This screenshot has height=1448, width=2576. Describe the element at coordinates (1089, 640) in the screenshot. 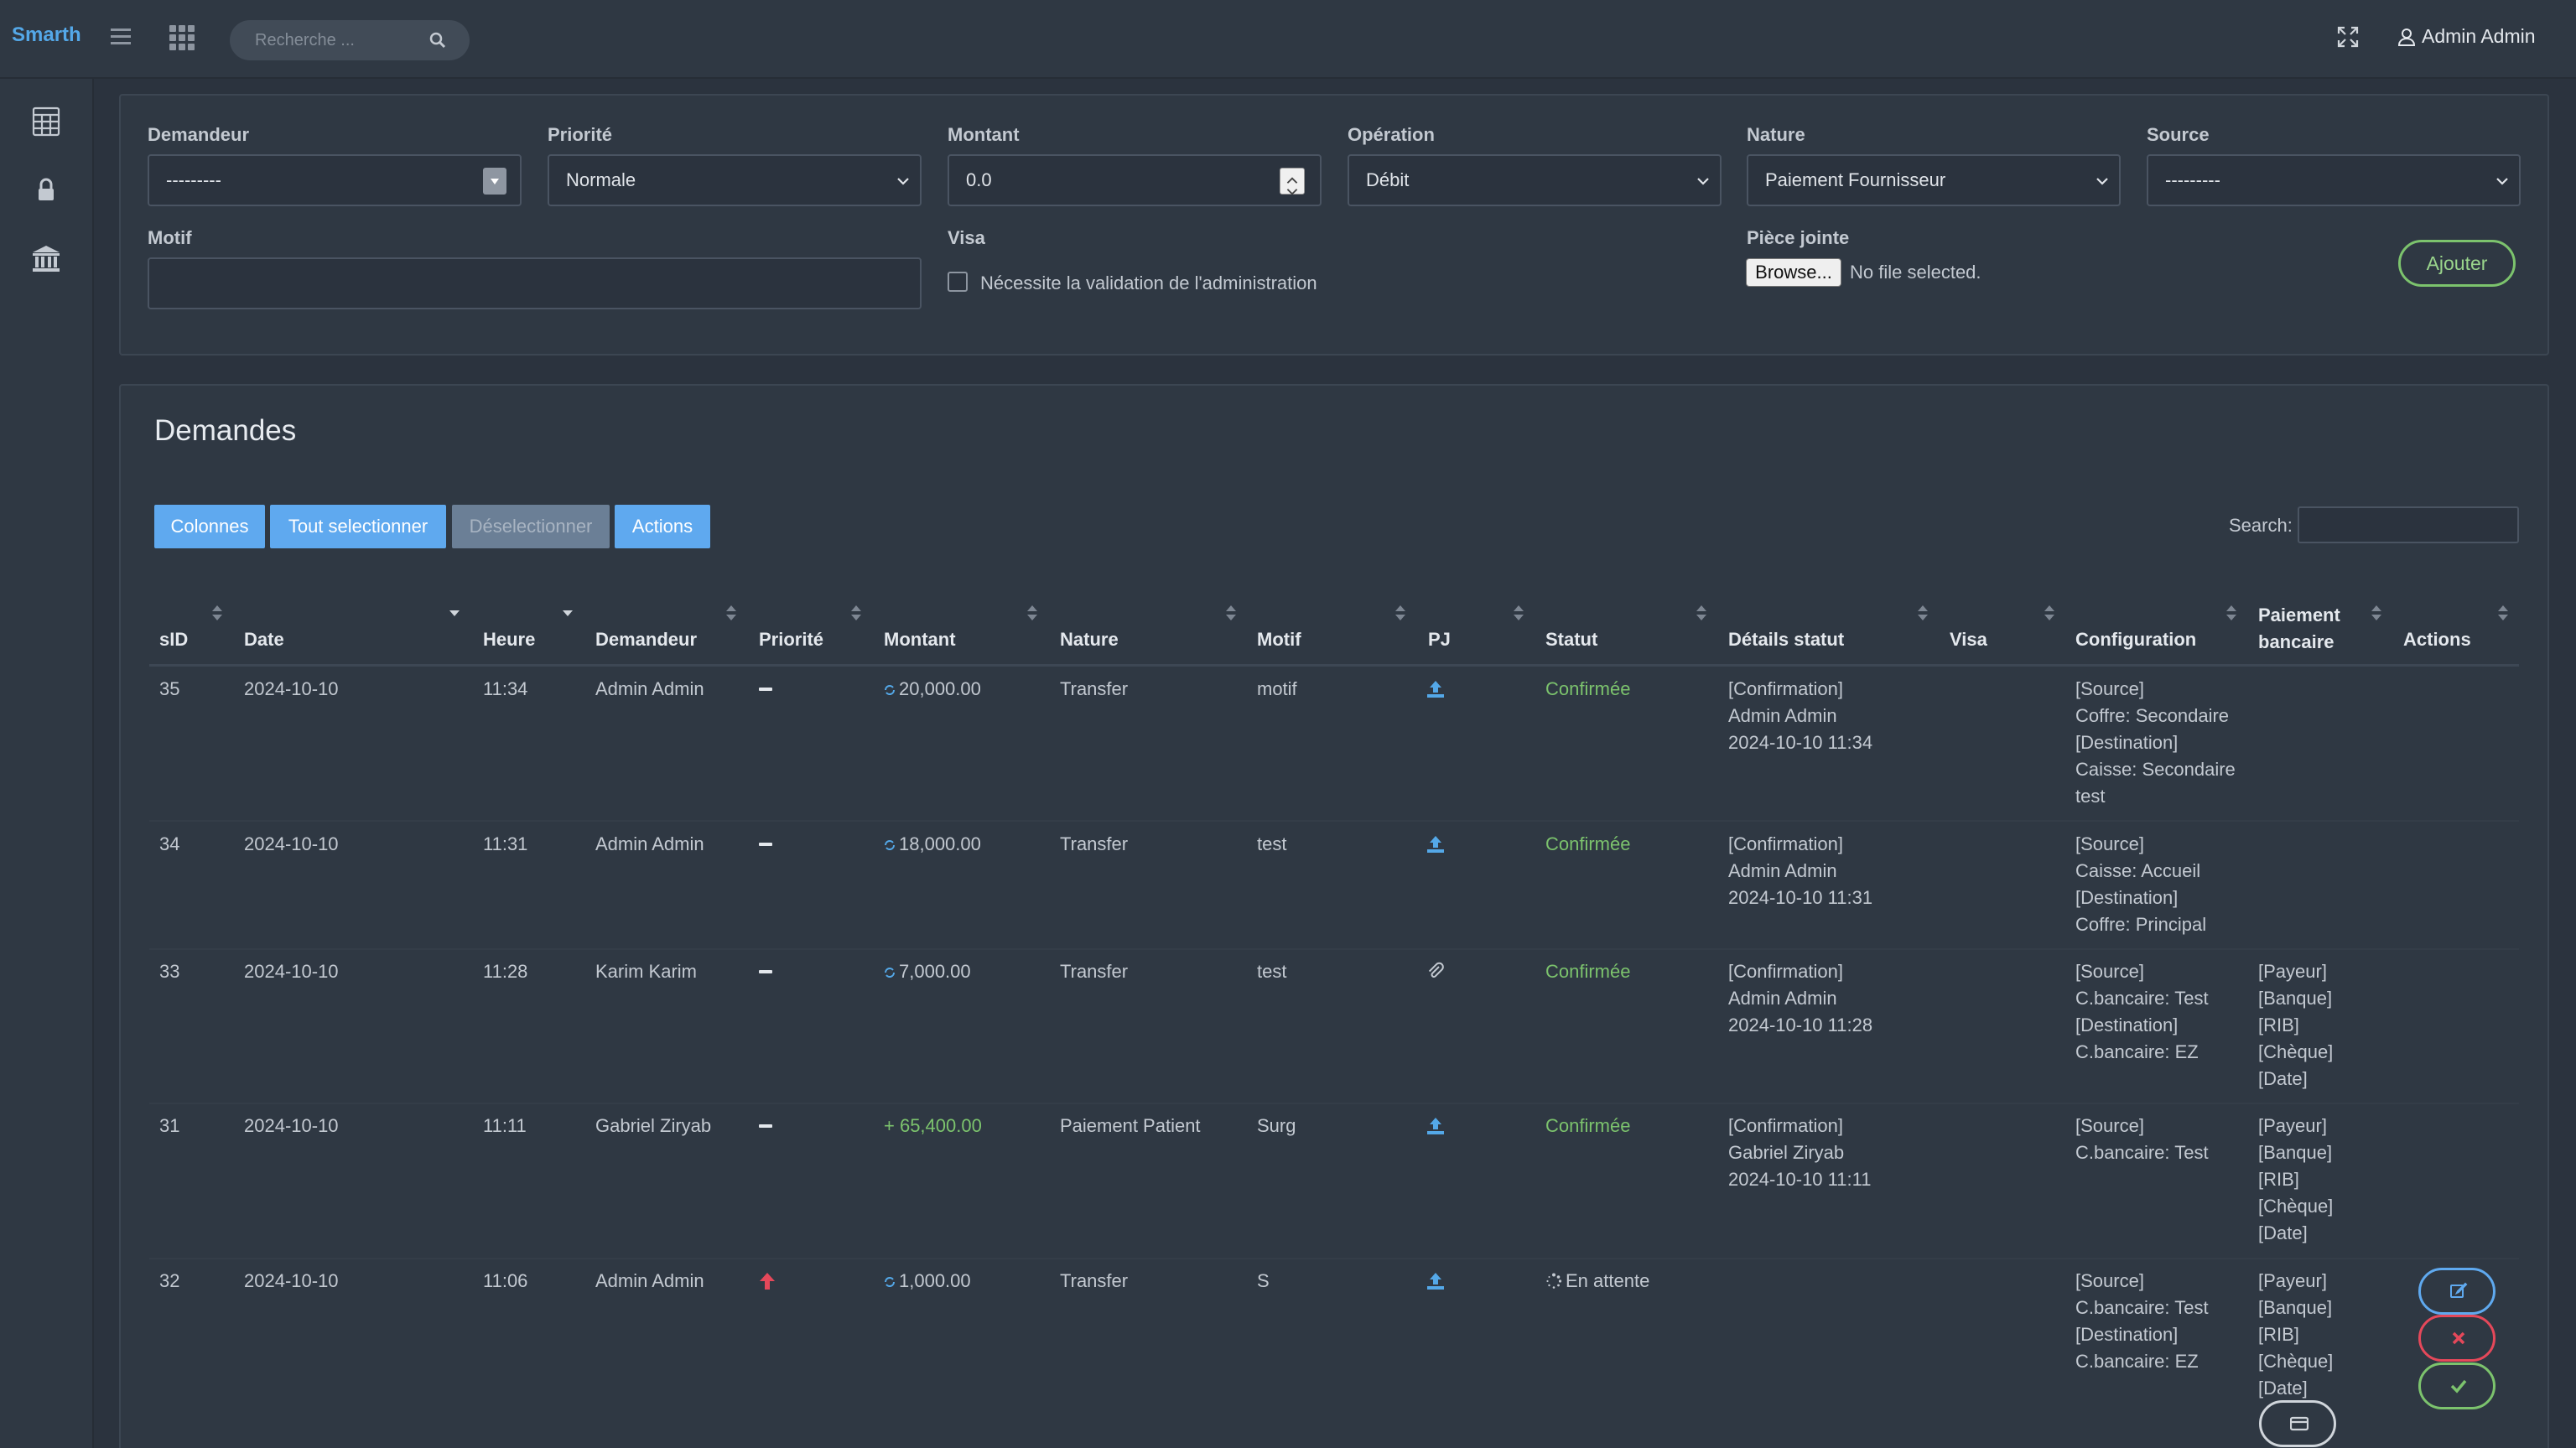

I see `col-nature: Nature` at that location.